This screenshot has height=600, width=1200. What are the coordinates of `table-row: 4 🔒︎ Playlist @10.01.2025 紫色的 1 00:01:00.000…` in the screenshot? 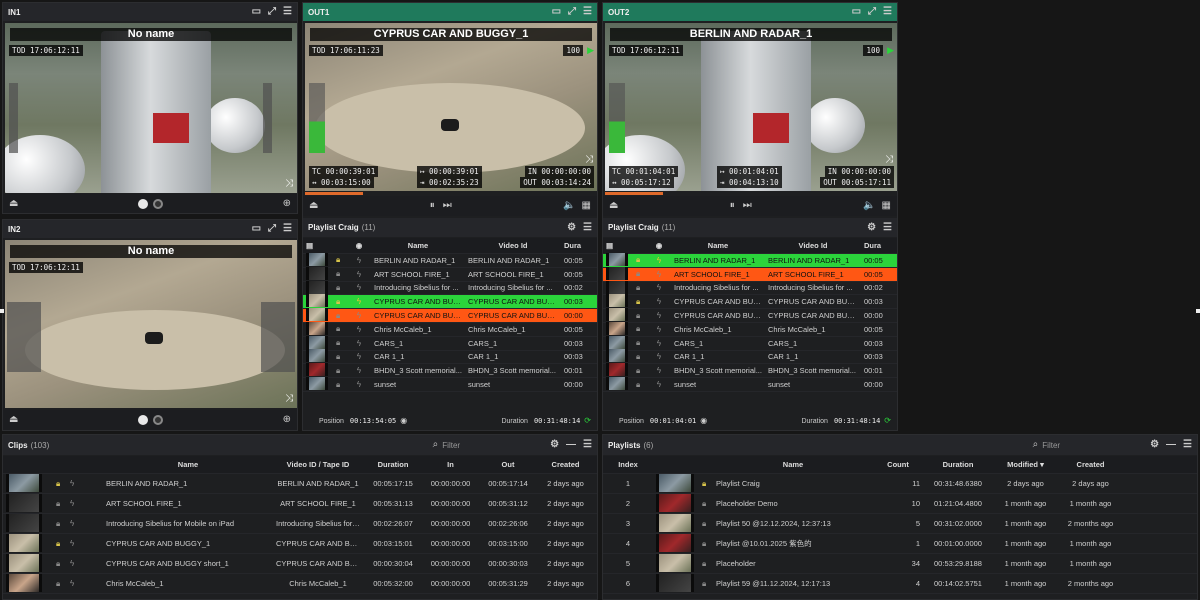 It's located at (900, 543).